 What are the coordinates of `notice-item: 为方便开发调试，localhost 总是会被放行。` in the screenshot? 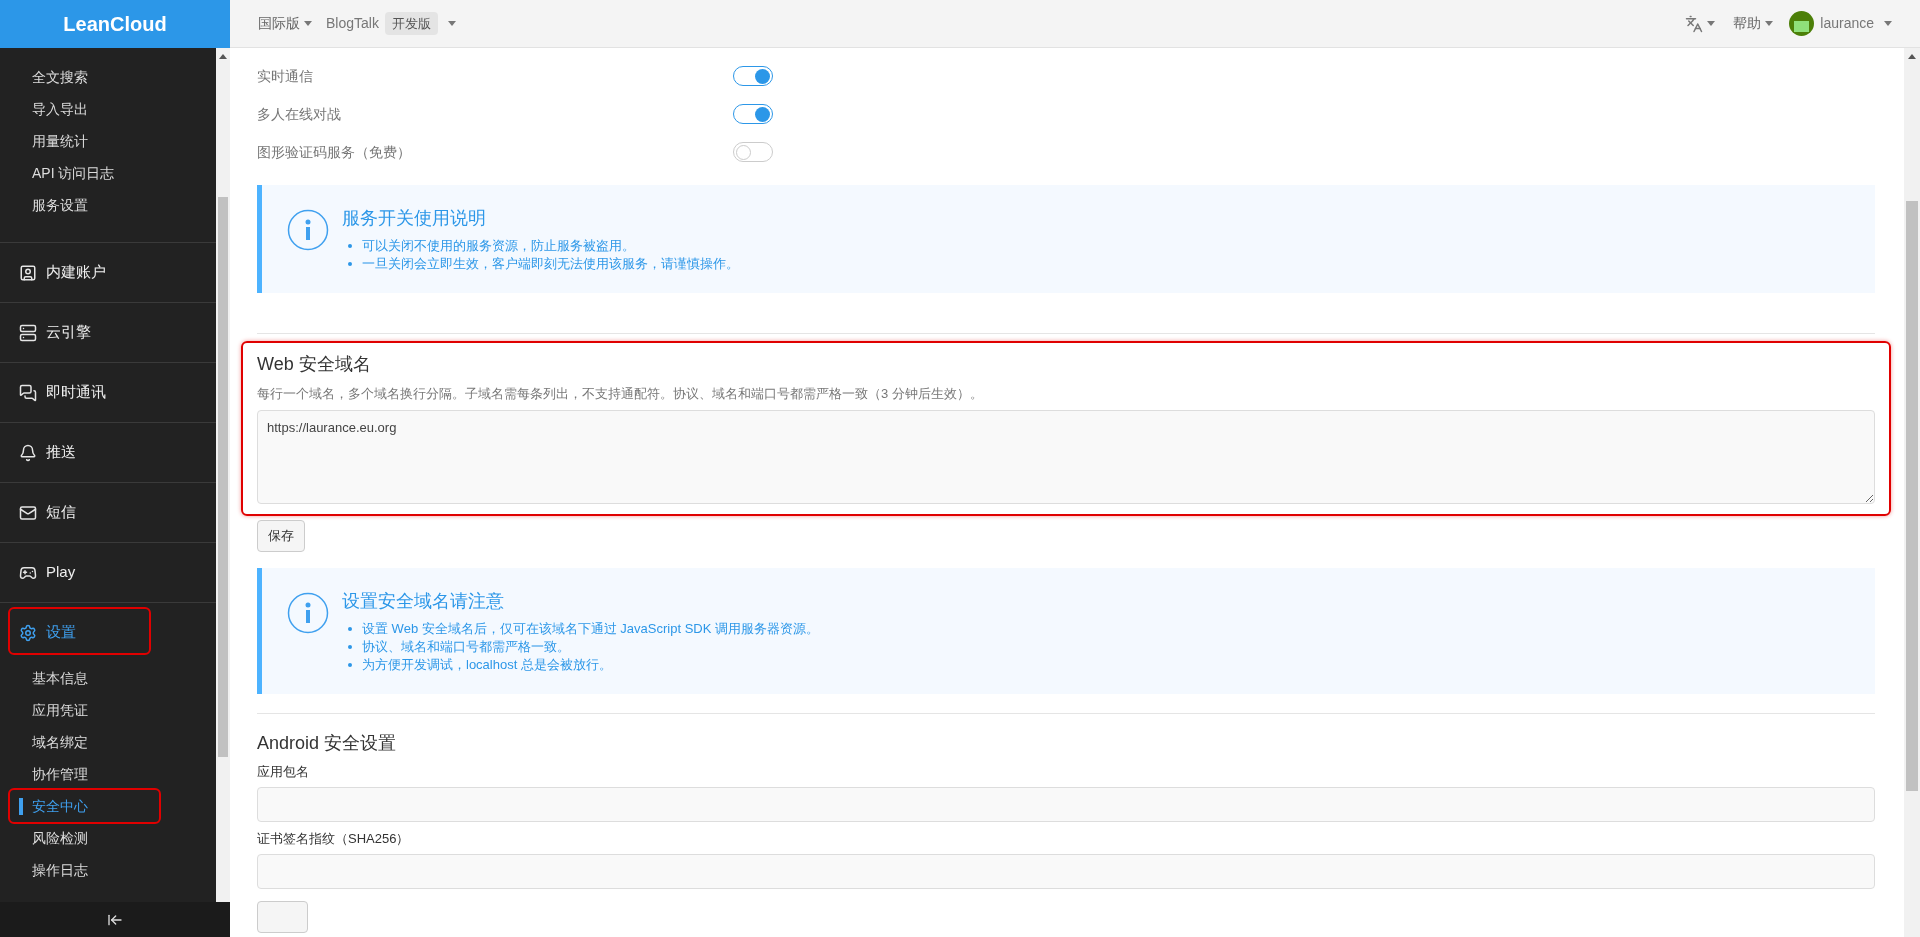 It's located at (487, 665).